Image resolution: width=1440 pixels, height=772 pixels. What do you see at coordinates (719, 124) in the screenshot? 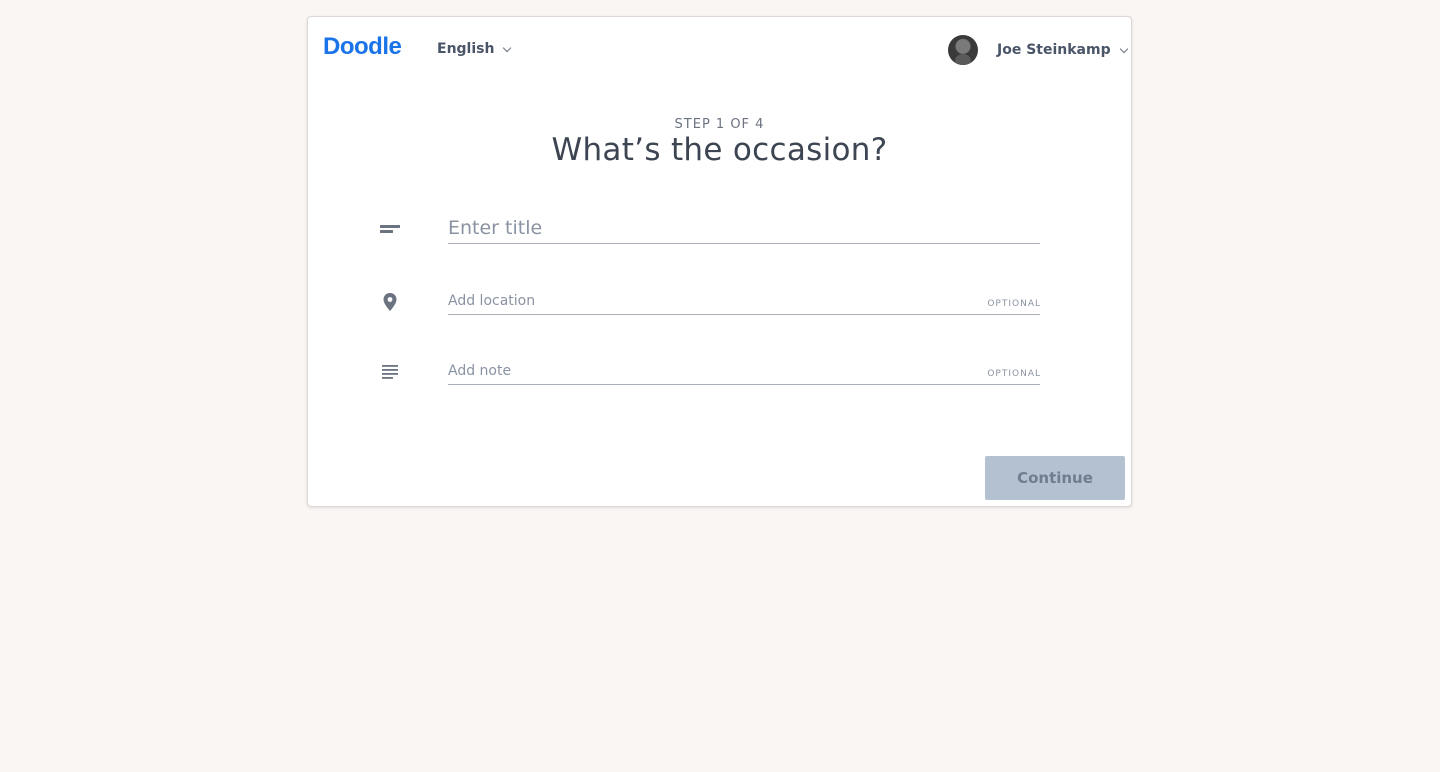
I see `step-indicator: STEP 1 OF 4` at bounding box center [719, 124].